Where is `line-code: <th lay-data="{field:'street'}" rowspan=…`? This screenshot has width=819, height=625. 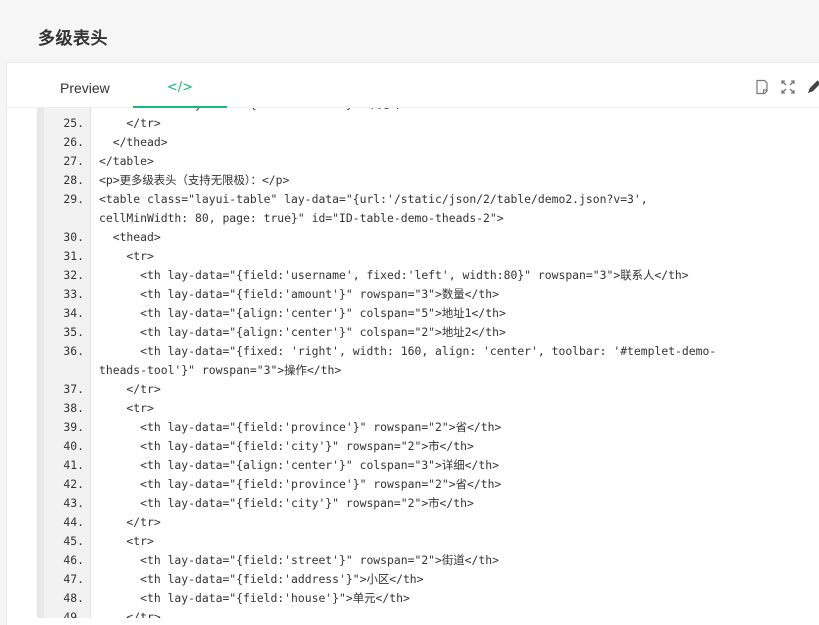 line-code: <th lay-data="{field:'street'}" rowspan=… is located at coordinates (299, 560).